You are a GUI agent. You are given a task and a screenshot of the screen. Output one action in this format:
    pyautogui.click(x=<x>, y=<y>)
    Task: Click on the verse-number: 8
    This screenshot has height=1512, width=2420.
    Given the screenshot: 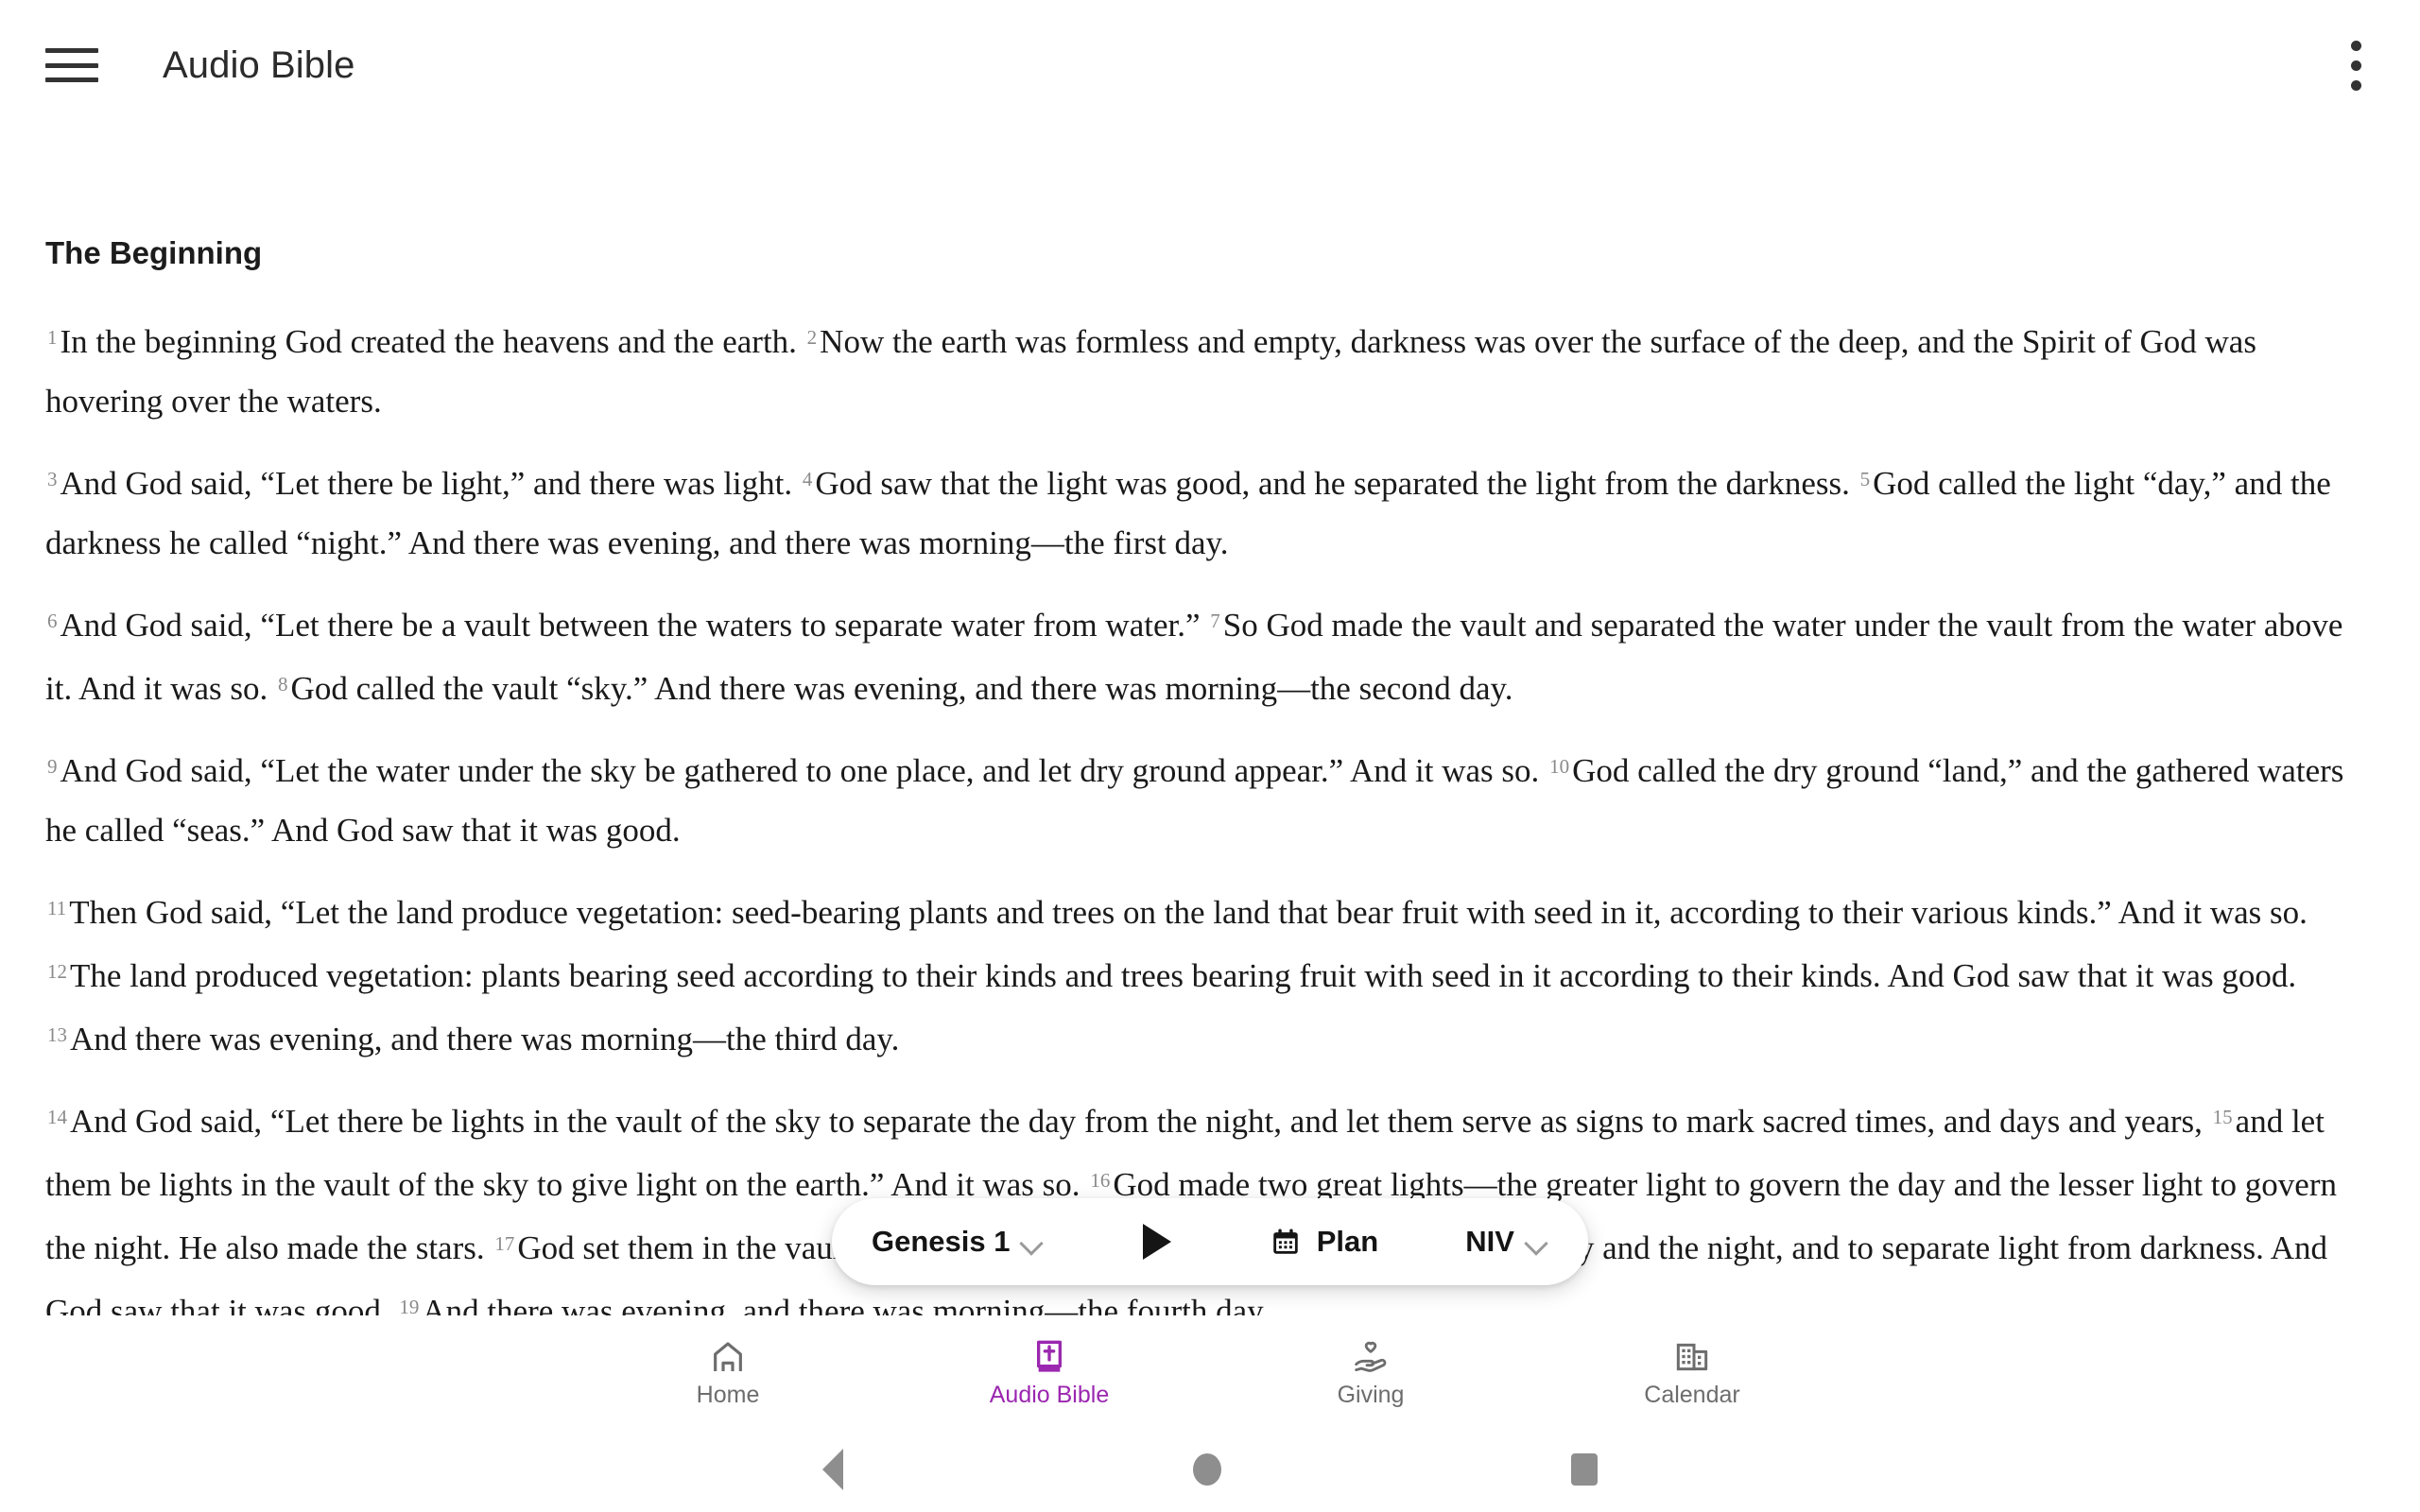 What is the action you would take?
    pyautogui.click(x=283, y=684)
    